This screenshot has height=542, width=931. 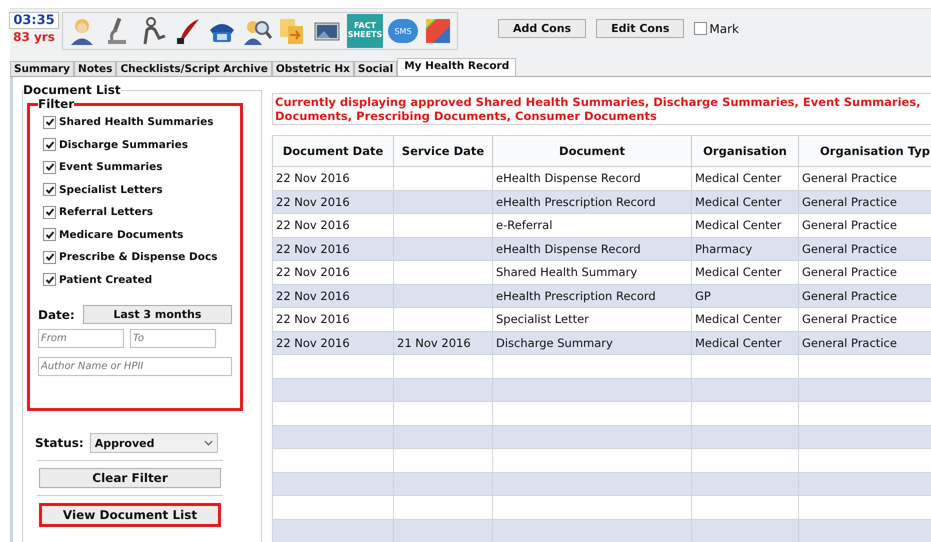 What do you see at coordinates (745, 151) in the screenshot?
I see `column-header: Organisation` at bounding box center [745, 151].